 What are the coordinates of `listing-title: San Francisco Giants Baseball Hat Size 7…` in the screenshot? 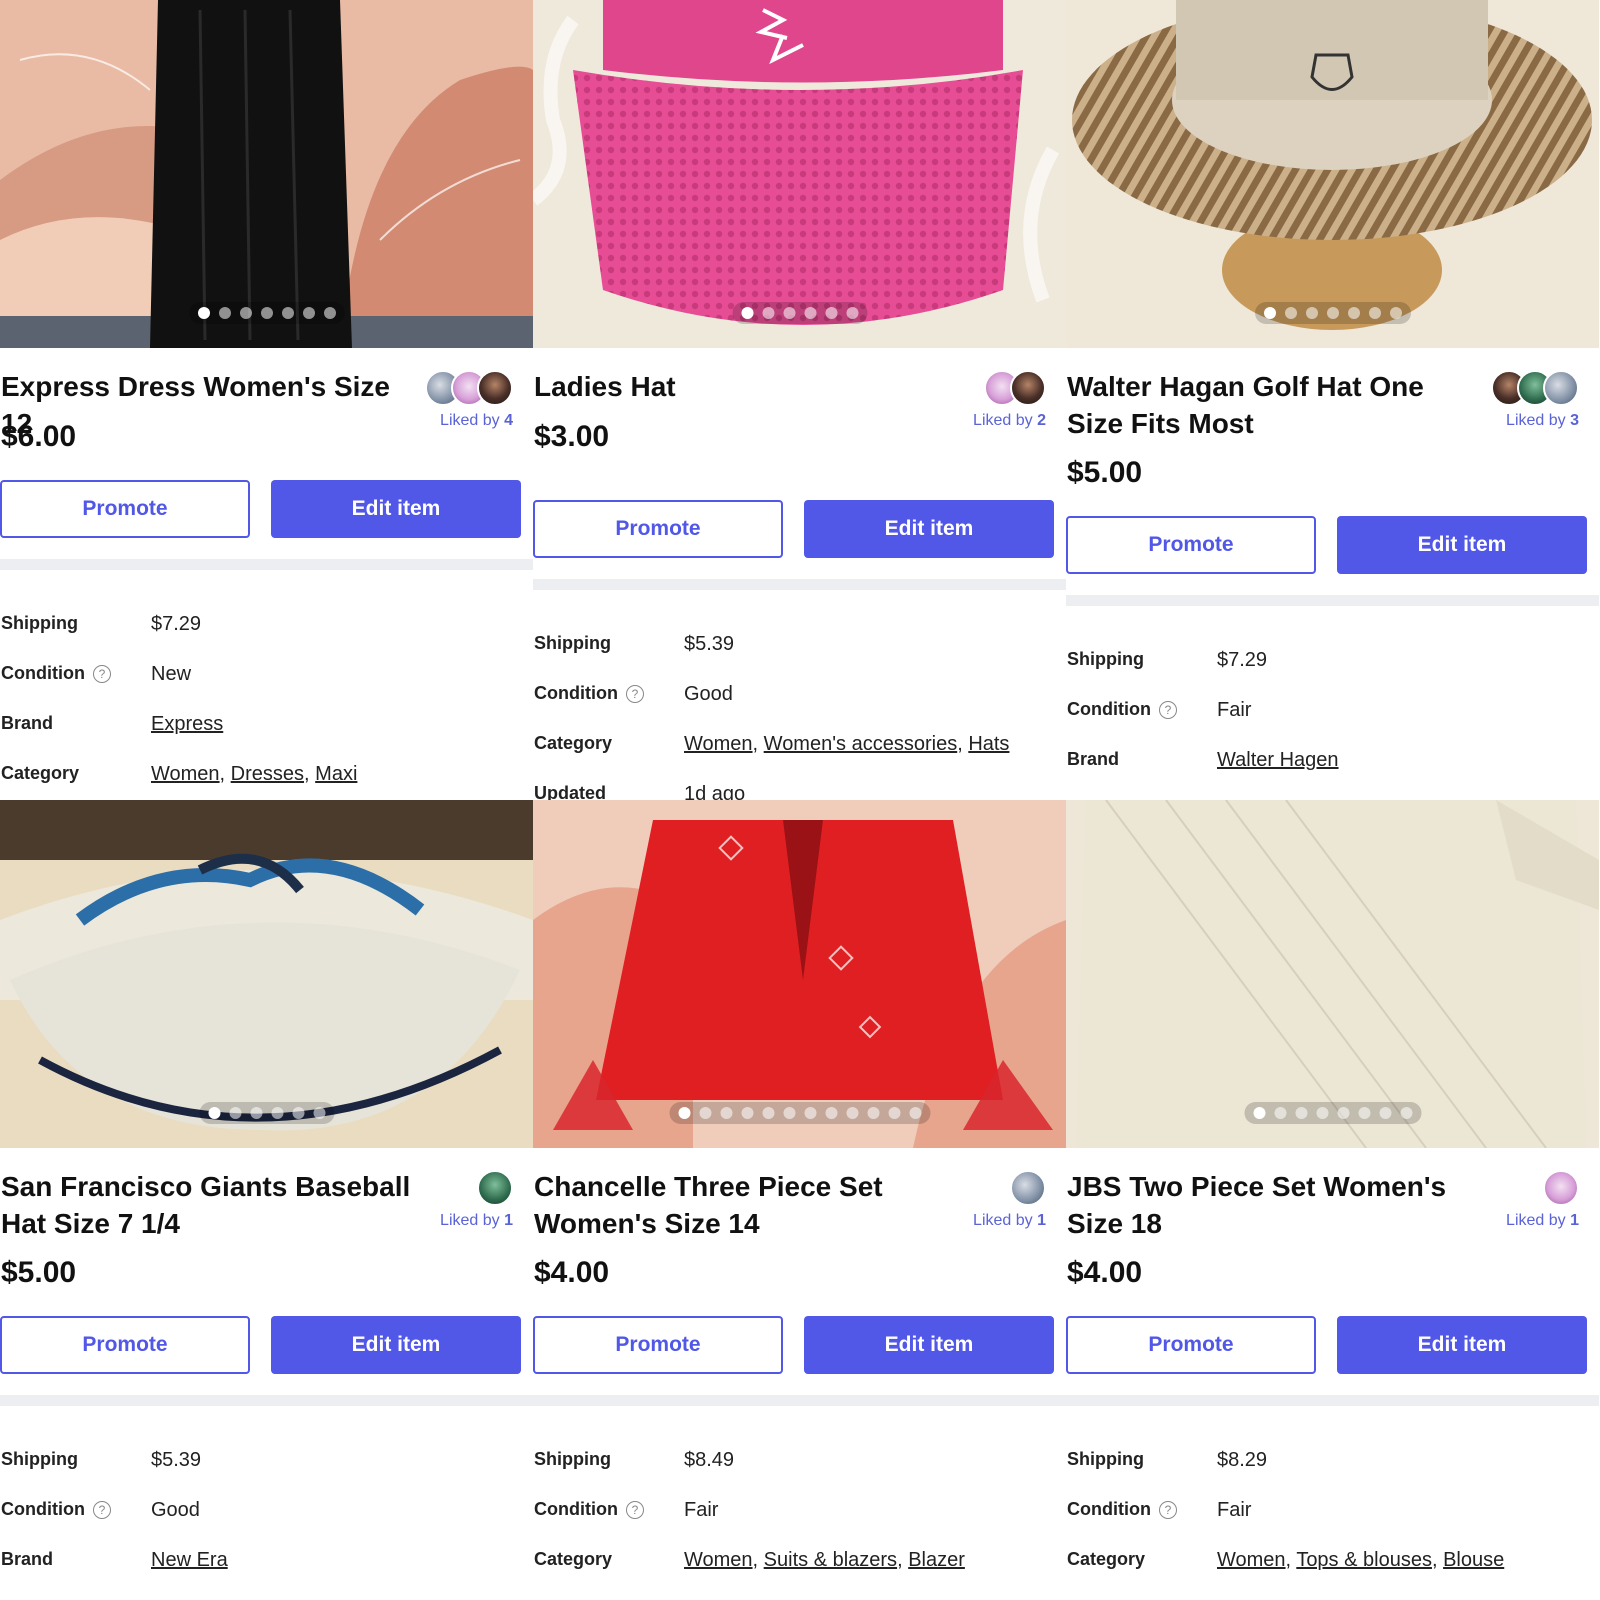 It's located at (206, 1205).